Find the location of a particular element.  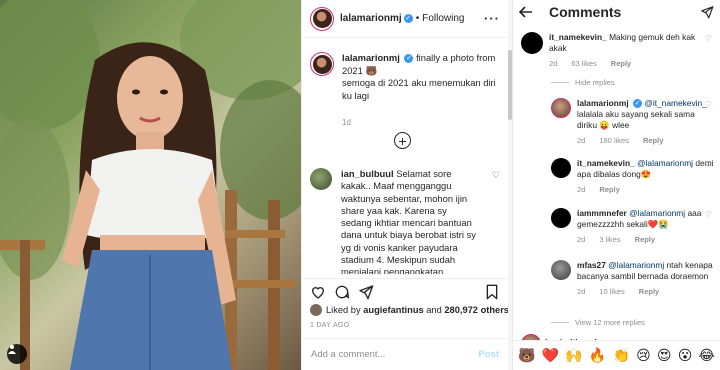

surprised-face-emoji-icon: 😮 is located at coordinates (685, 356).